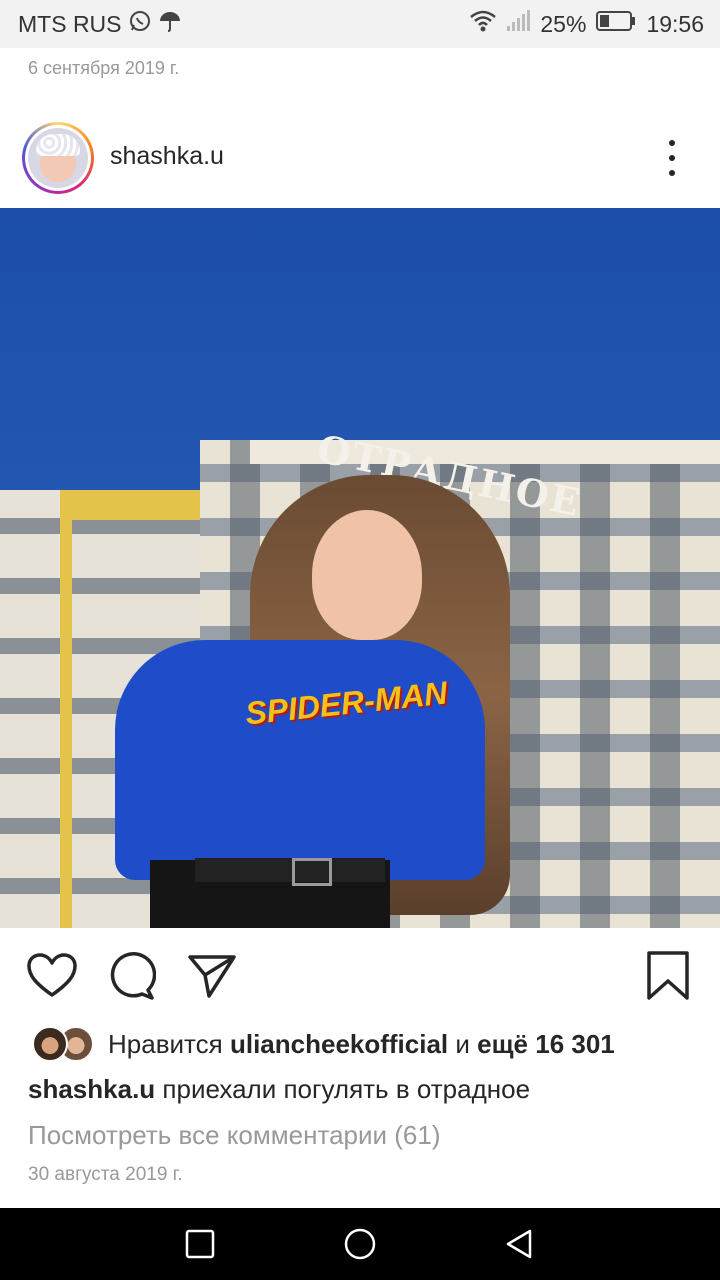 Image resolution: width=720 pixels, height=1280 pixels. Describe the element at coordinates (212, 976) in the screenshot. I see `send-icon` at that location.